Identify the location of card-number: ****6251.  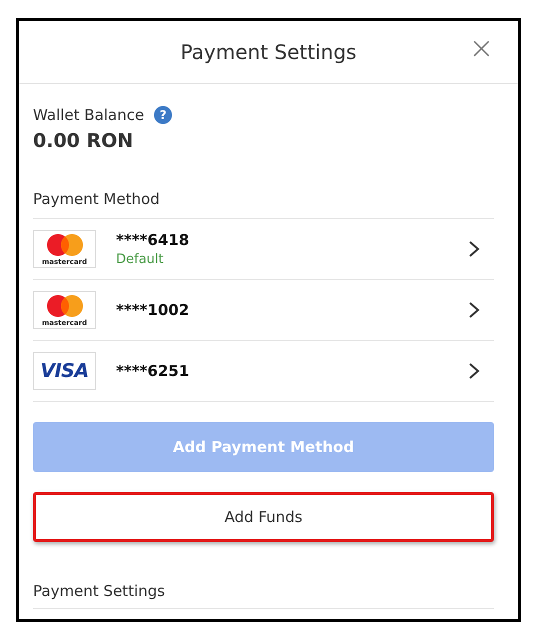
(153, 371).